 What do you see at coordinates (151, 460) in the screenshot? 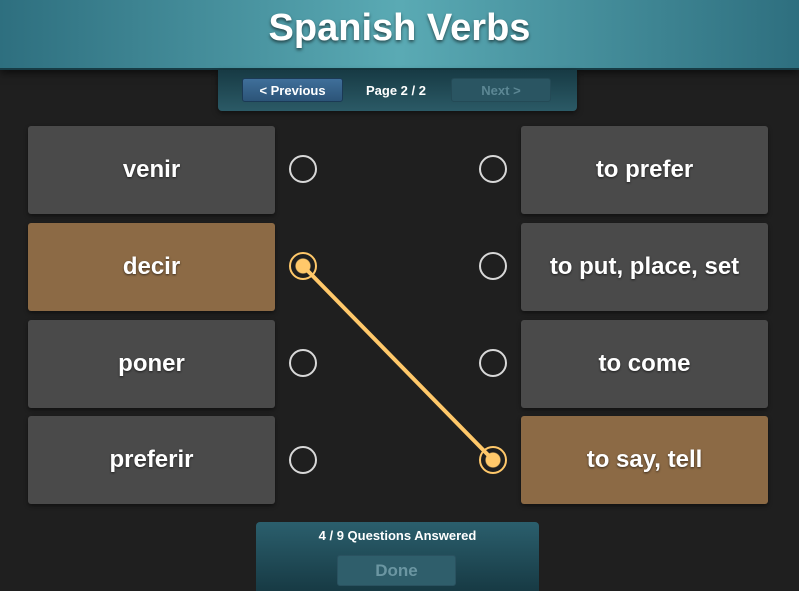
I see `left-card-preferir: preferir` at bounding box center [151, 460].